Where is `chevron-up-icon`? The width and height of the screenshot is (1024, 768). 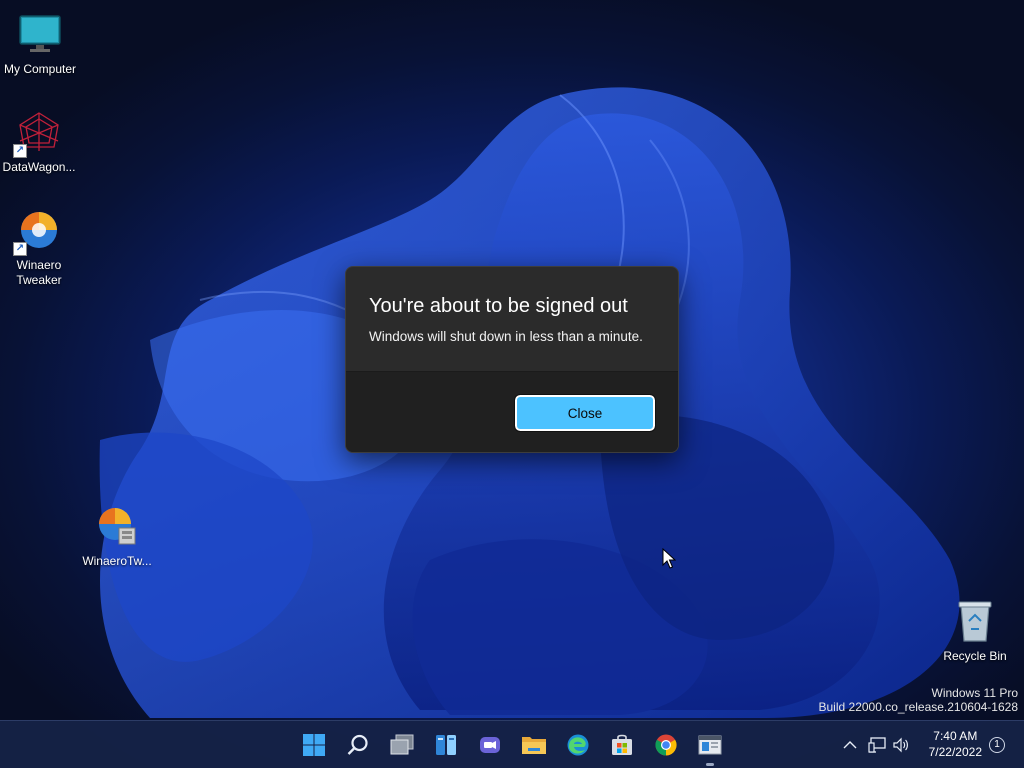
chevron-up-icon is located at coordinates (850, 745).